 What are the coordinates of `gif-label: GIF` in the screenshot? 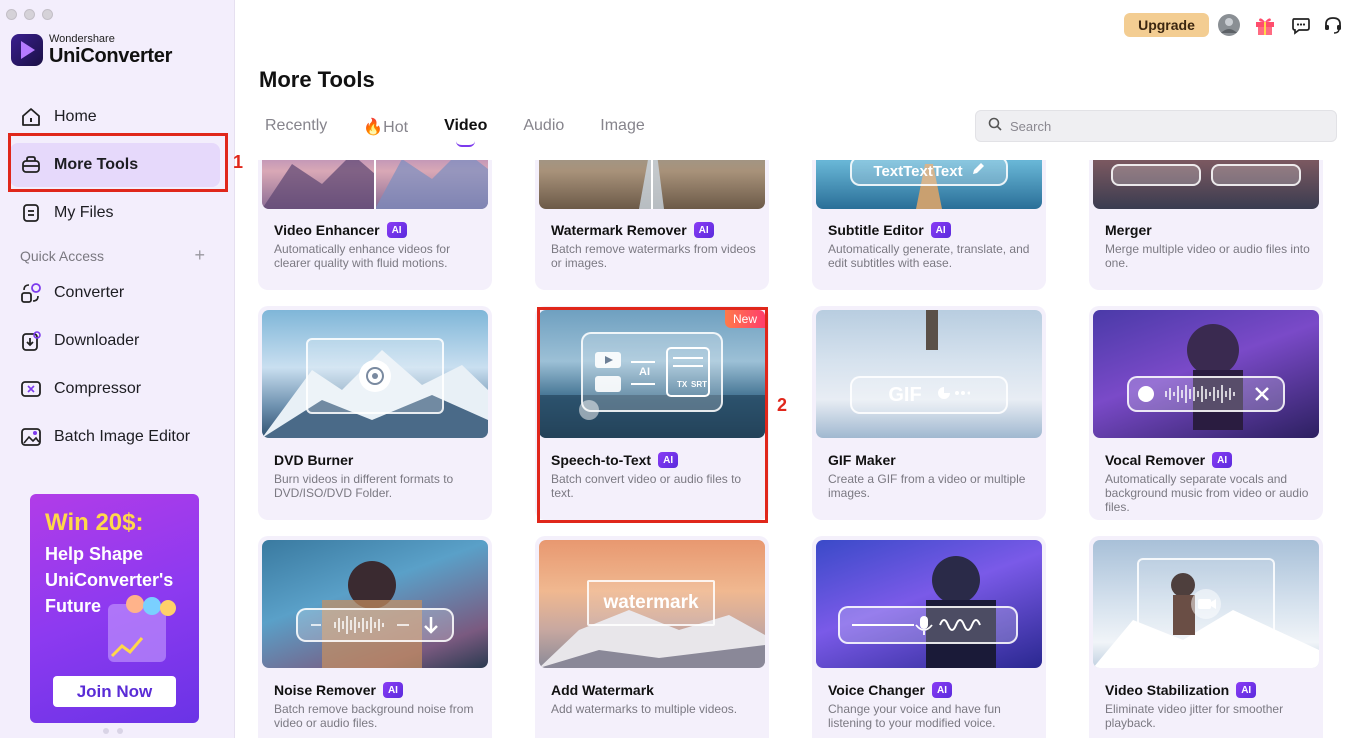 It's located at (905, 394).